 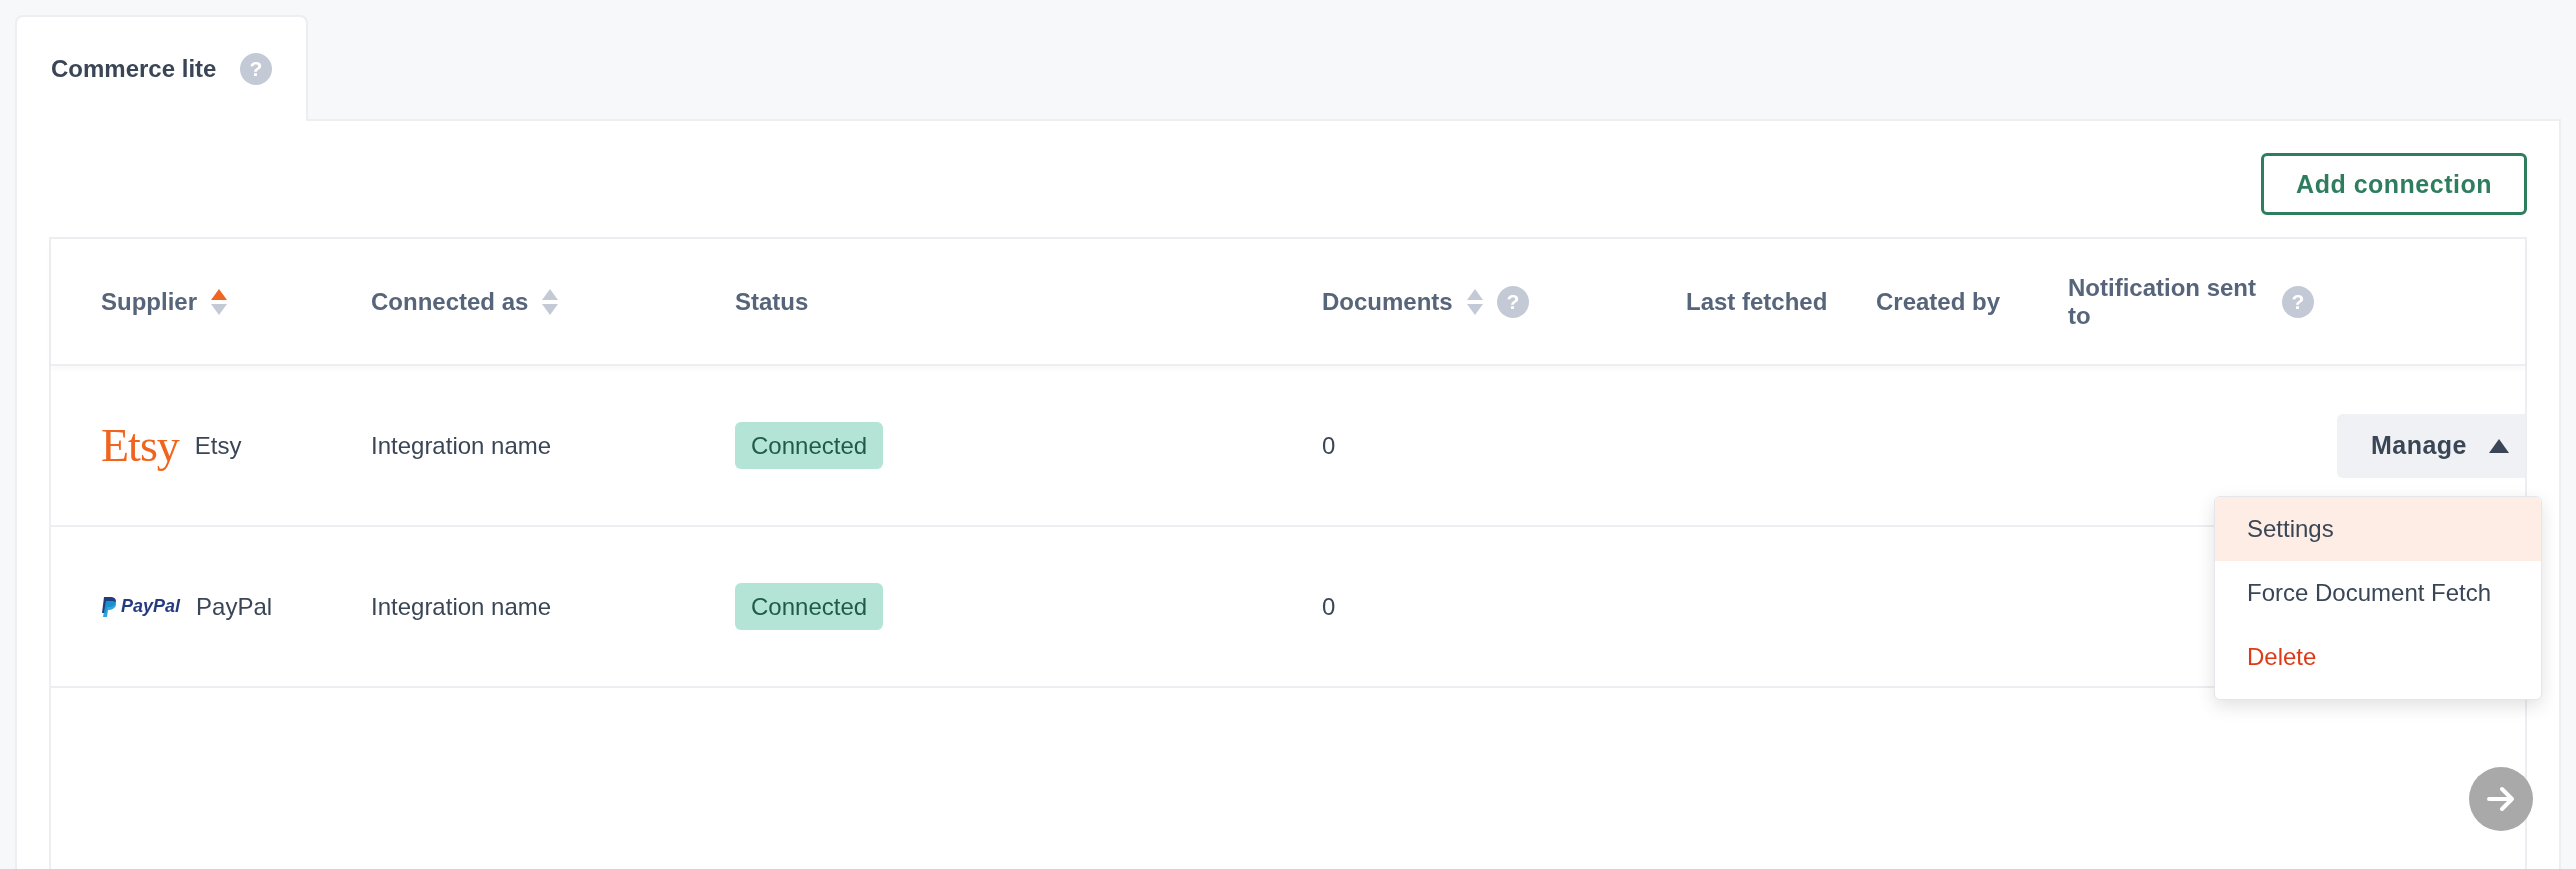 What do you see at coordinates (109, 606) in the screenshot?
I see `p-mark-icon` at bounding box center [109, 606].